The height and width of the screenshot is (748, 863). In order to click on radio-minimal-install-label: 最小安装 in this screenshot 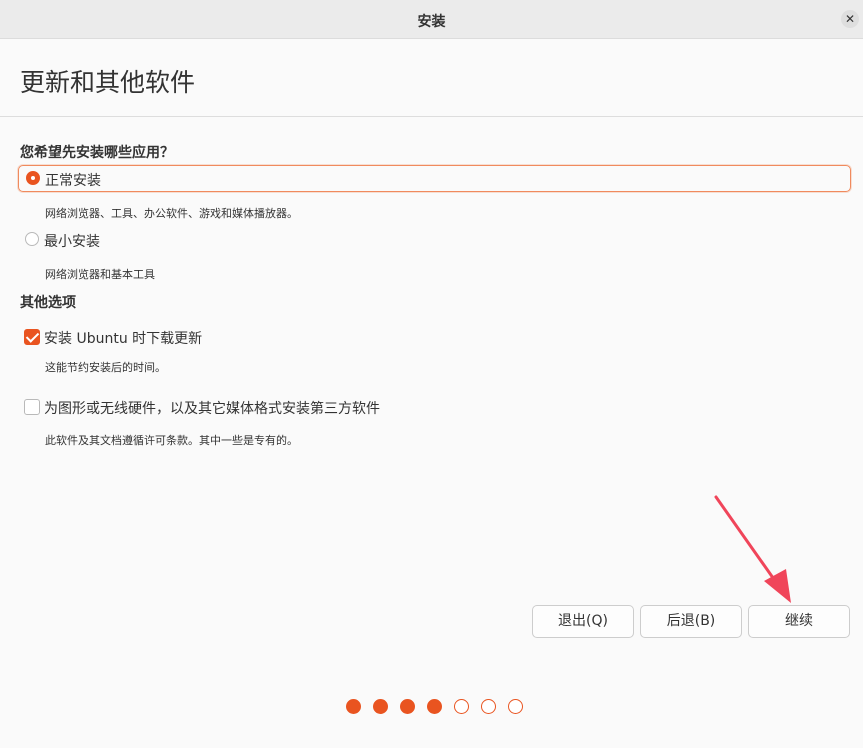, I will do `click(72, 242)`.